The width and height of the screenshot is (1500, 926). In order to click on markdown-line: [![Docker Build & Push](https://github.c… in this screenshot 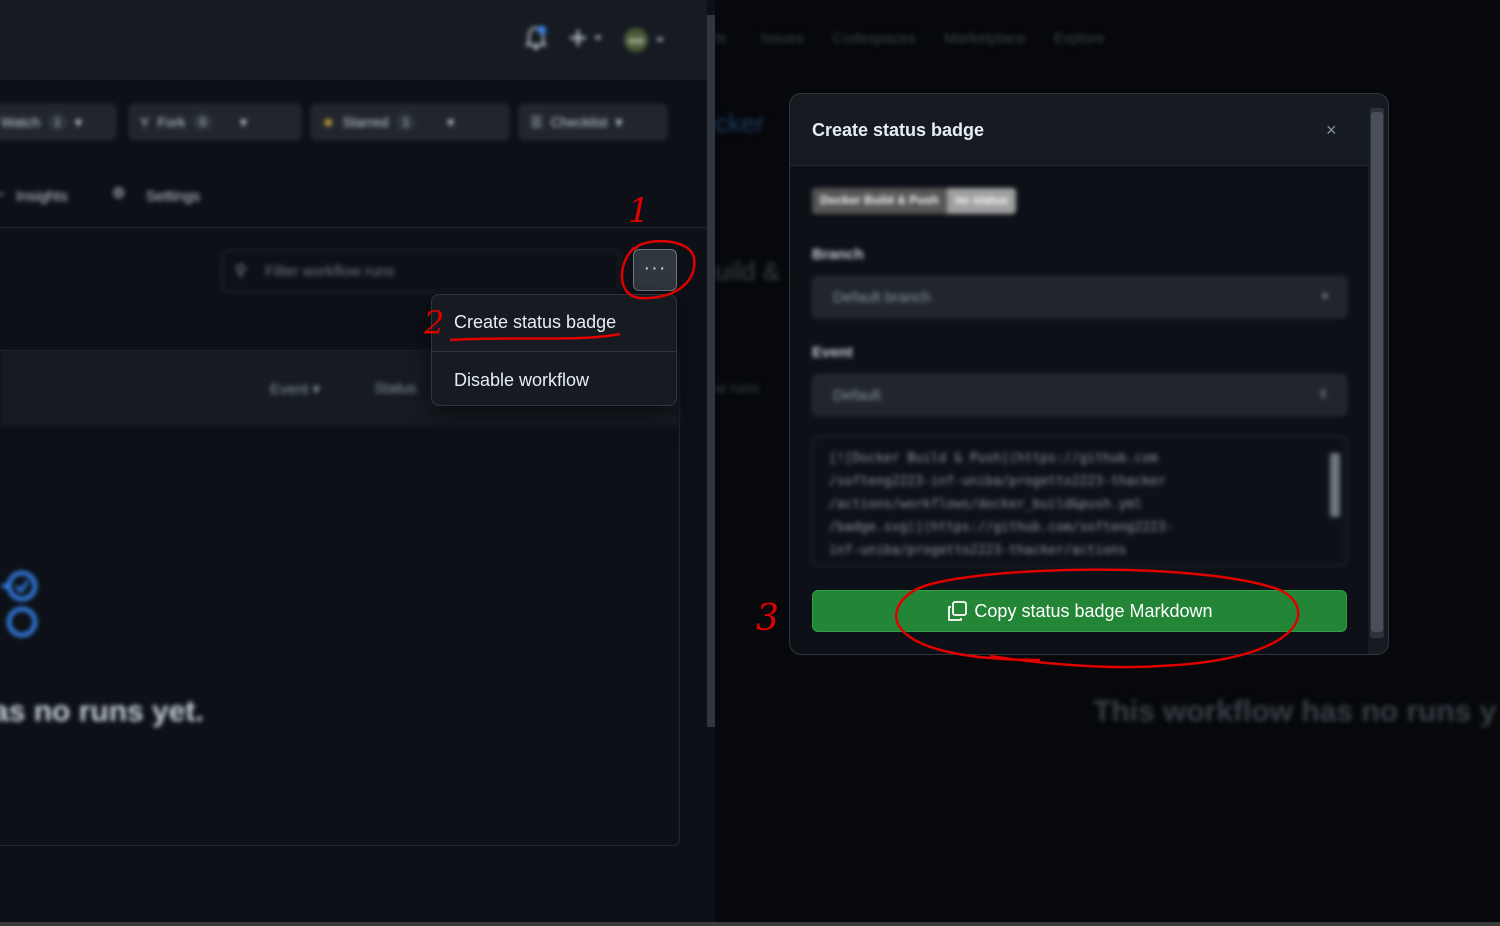, I will do `click(993, 458)`.